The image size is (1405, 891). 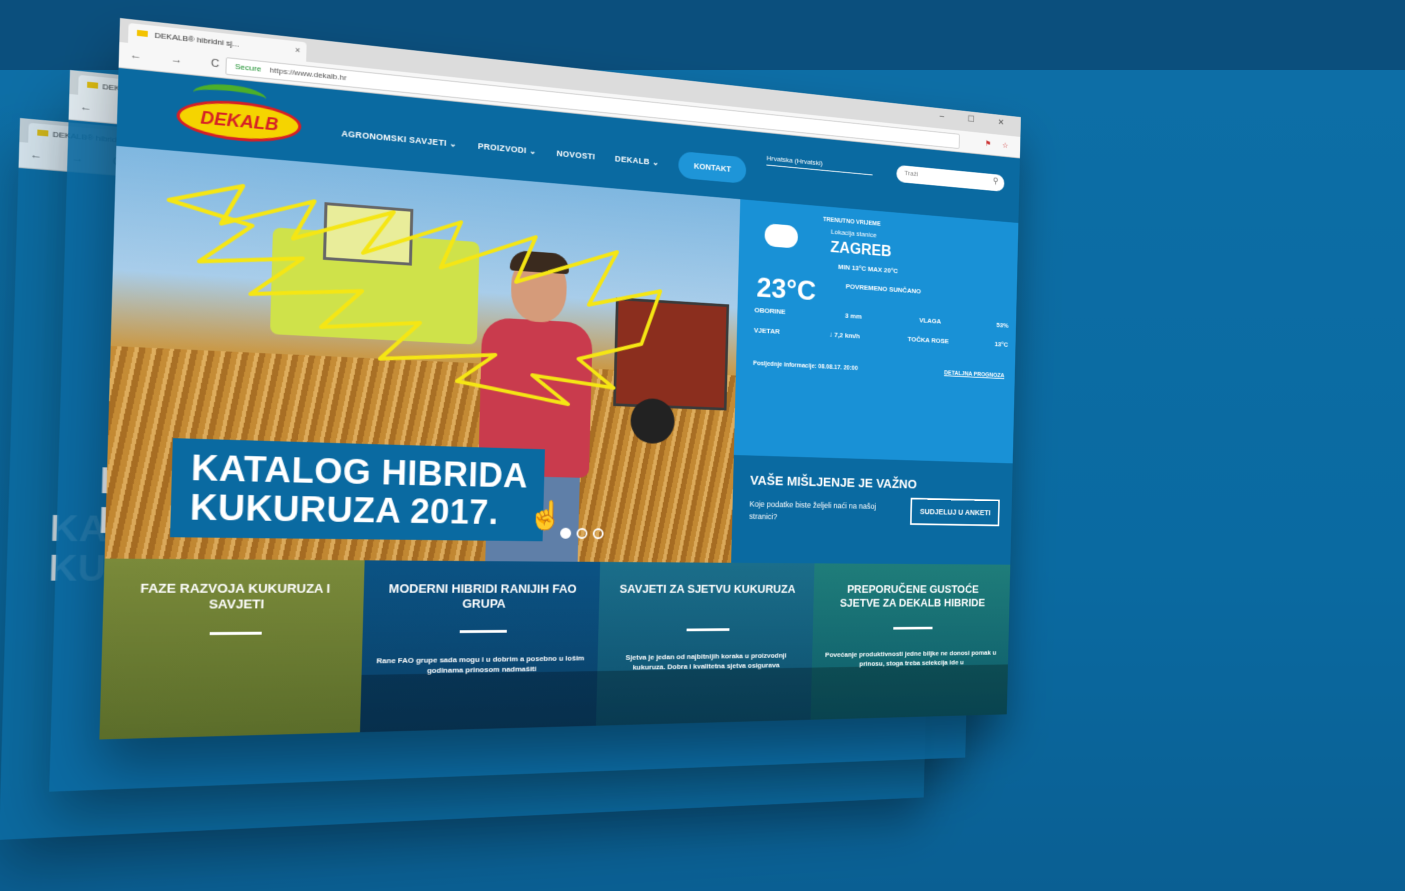 I want to click on survey-button: SUDJELUJ U ANKETI, so click(x=955, y=512).